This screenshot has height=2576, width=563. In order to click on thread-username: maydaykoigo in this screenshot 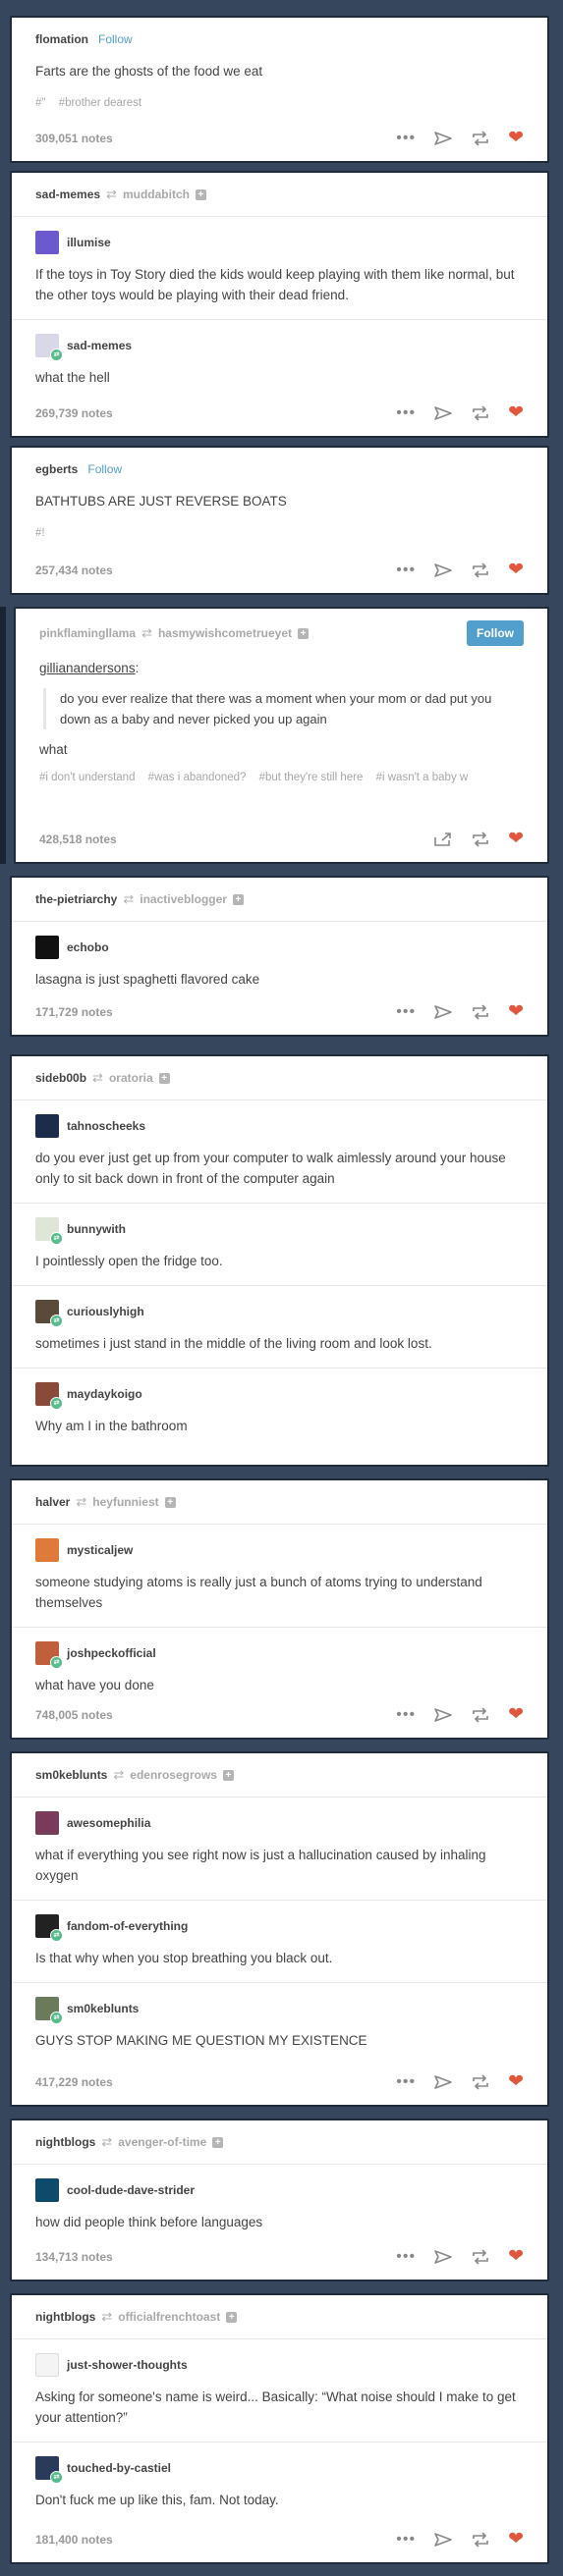, I will do `click(104, 1394)`.